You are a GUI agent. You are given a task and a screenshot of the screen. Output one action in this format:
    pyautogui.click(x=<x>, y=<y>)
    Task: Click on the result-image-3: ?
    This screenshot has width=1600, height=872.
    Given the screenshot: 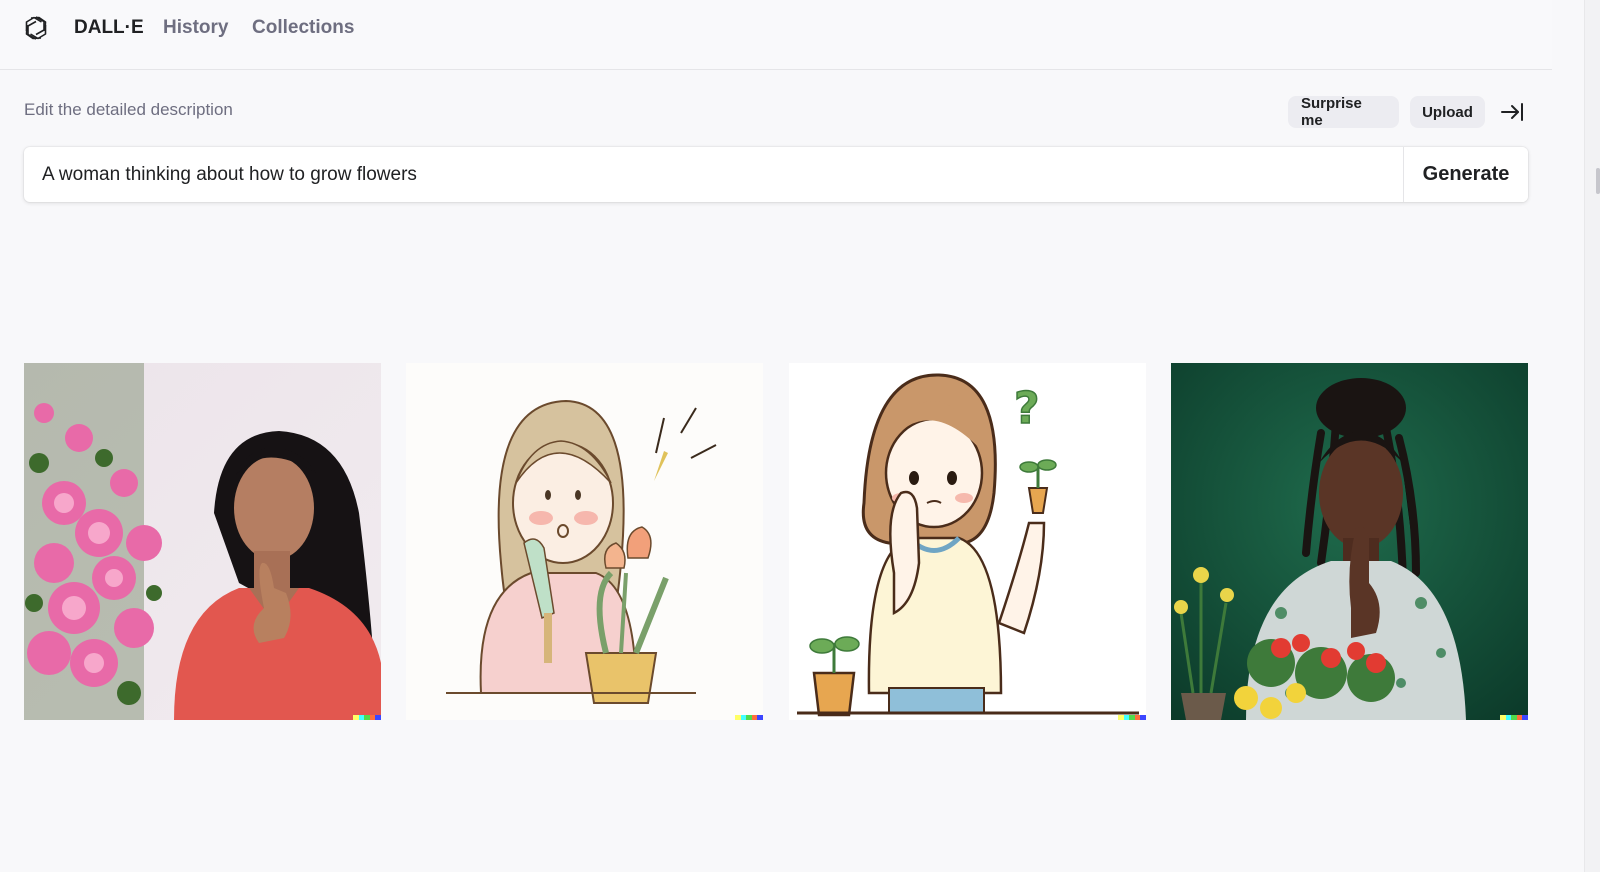 What is the action you would take?
    pyautogui.click(x=967, y=541)
    